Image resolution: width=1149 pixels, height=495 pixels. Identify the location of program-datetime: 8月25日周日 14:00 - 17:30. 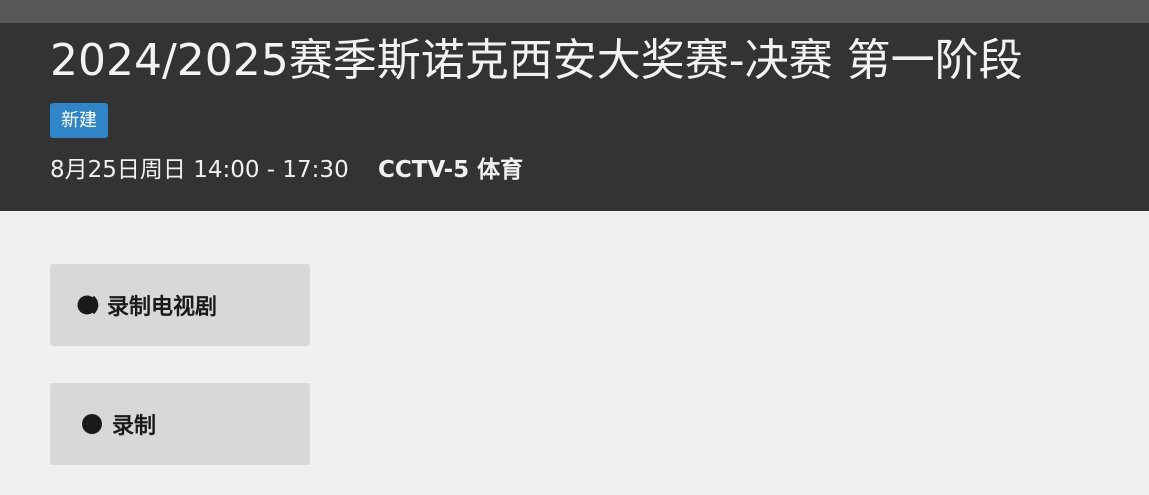
(199, 170).